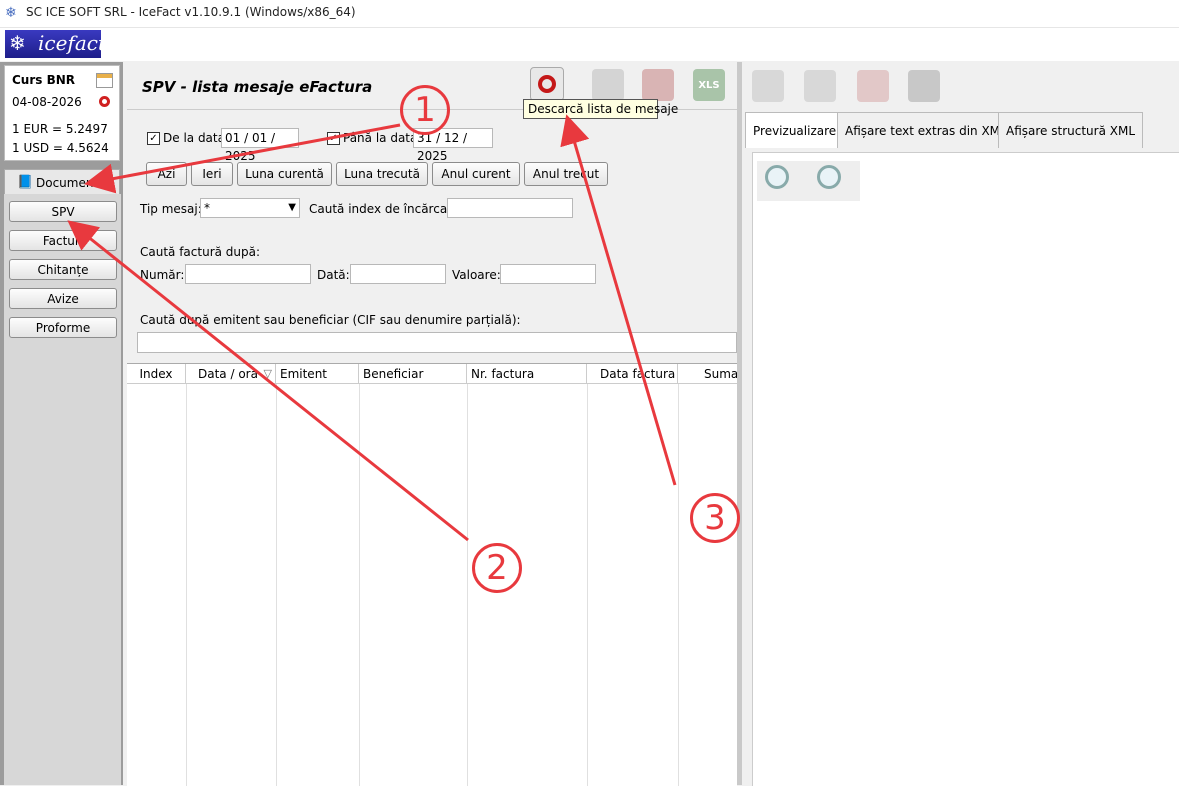 The image size is (1179, 786). Describe the element at coordinates (497, 568) in the screenshot. I see `annotation-number-2: 2` at that location.